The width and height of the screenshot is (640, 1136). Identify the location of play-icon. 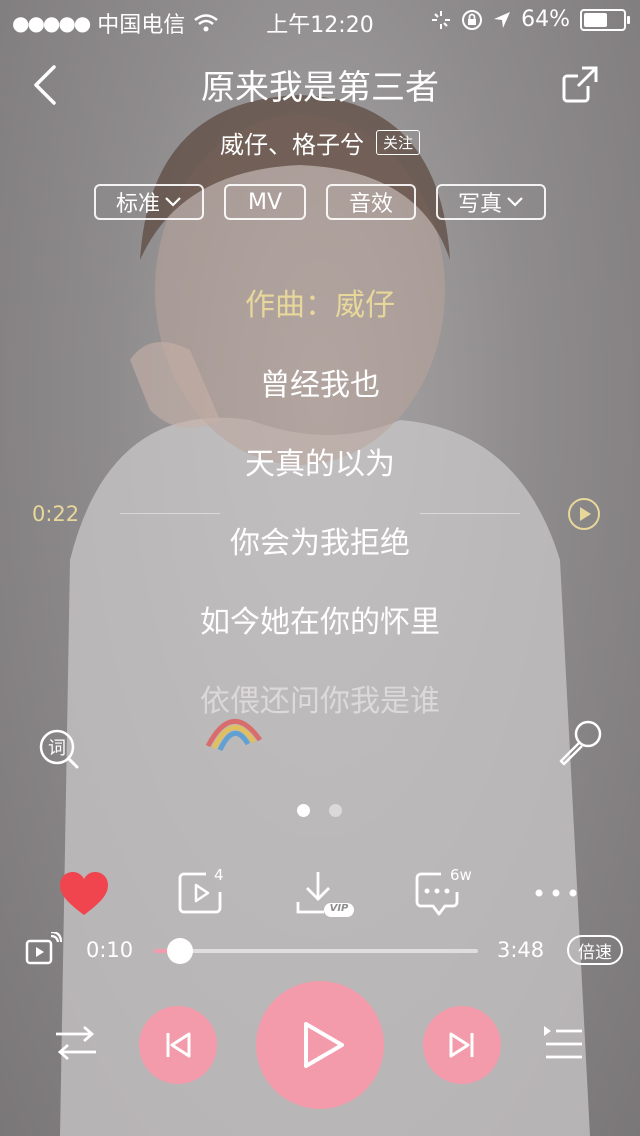
(324, 1045).